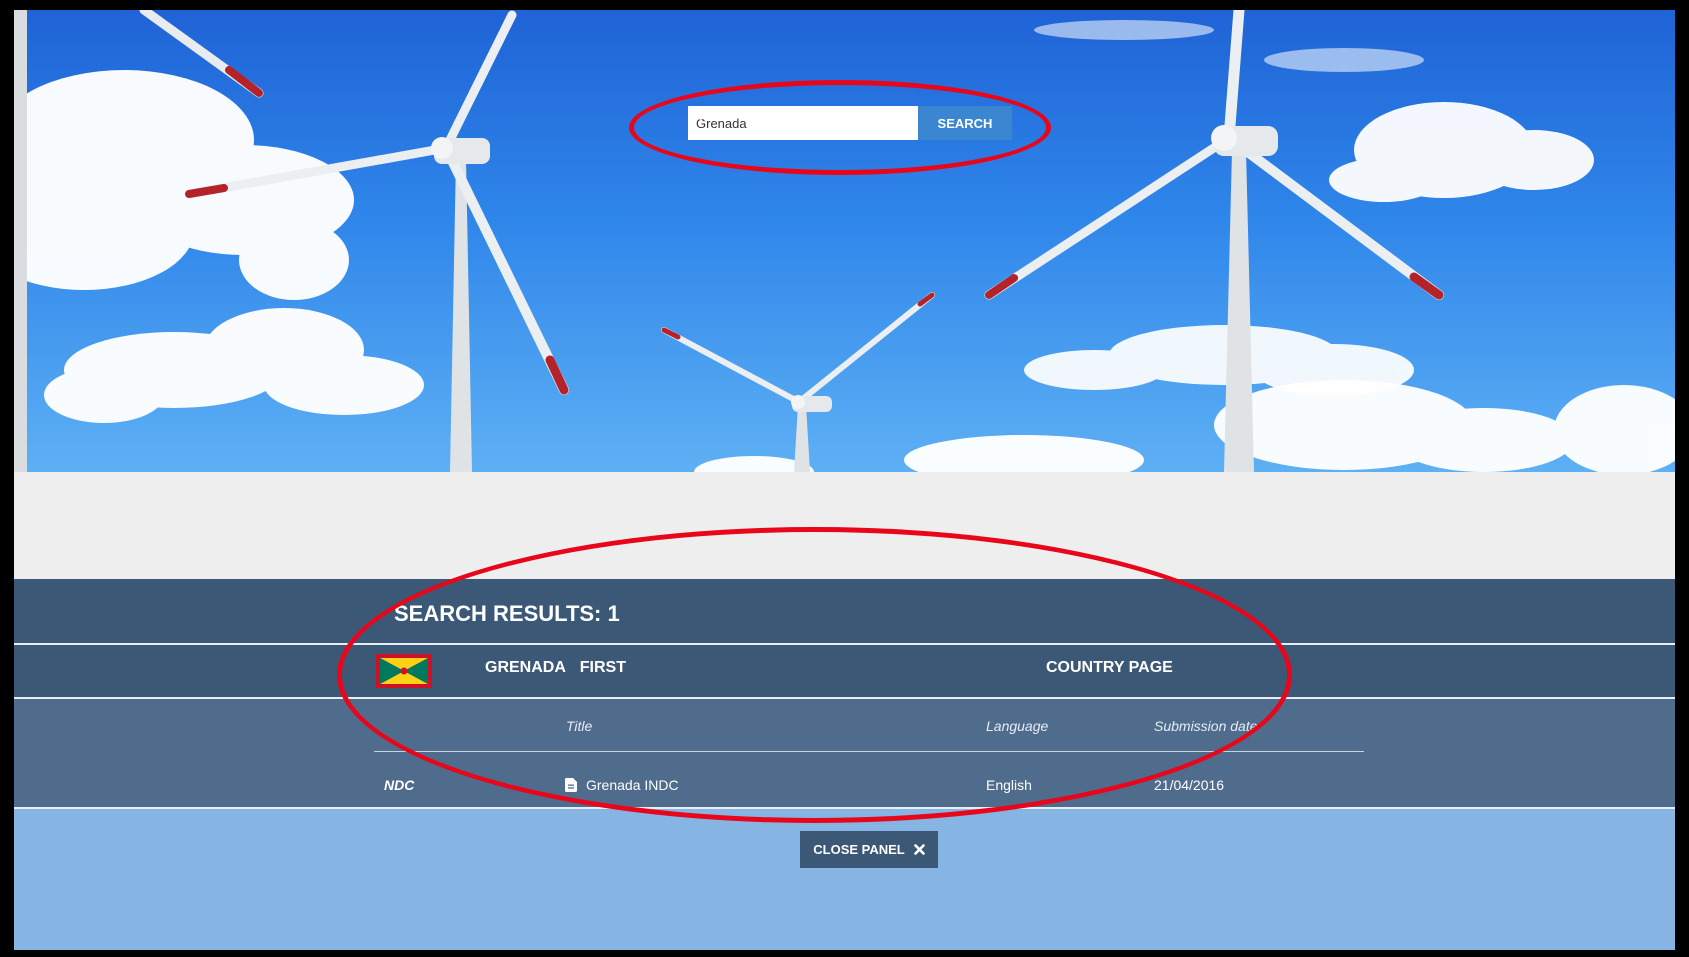  What do you see at coordinates (1461, 152) in the screenshot?
I see `cloud-right-top` at bounding box center [1461, 152].